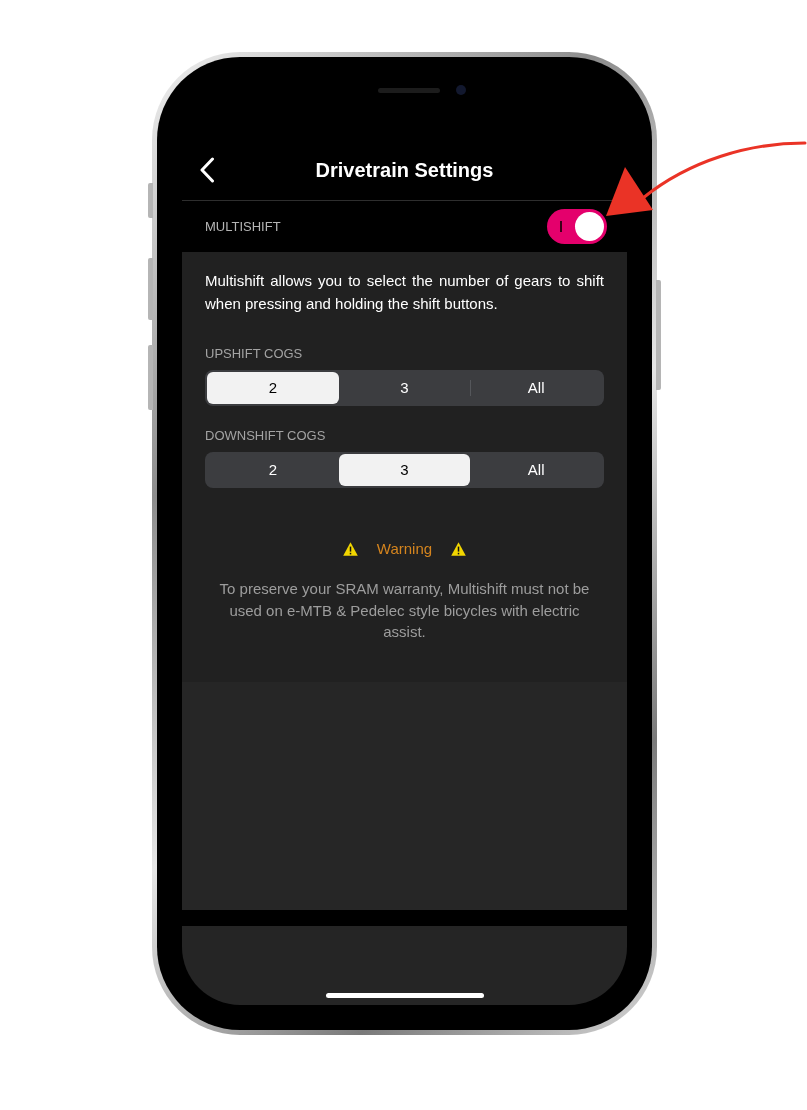 The image size is (807, 1110). I want to click on section-label: DOWNSHIFT COGS, so click(266, 436).